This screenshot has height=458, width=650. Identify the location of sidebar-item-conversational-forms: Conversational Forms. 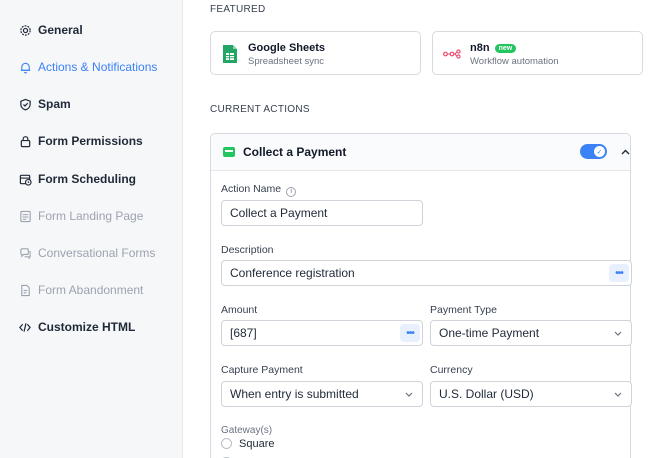
(86, 253).